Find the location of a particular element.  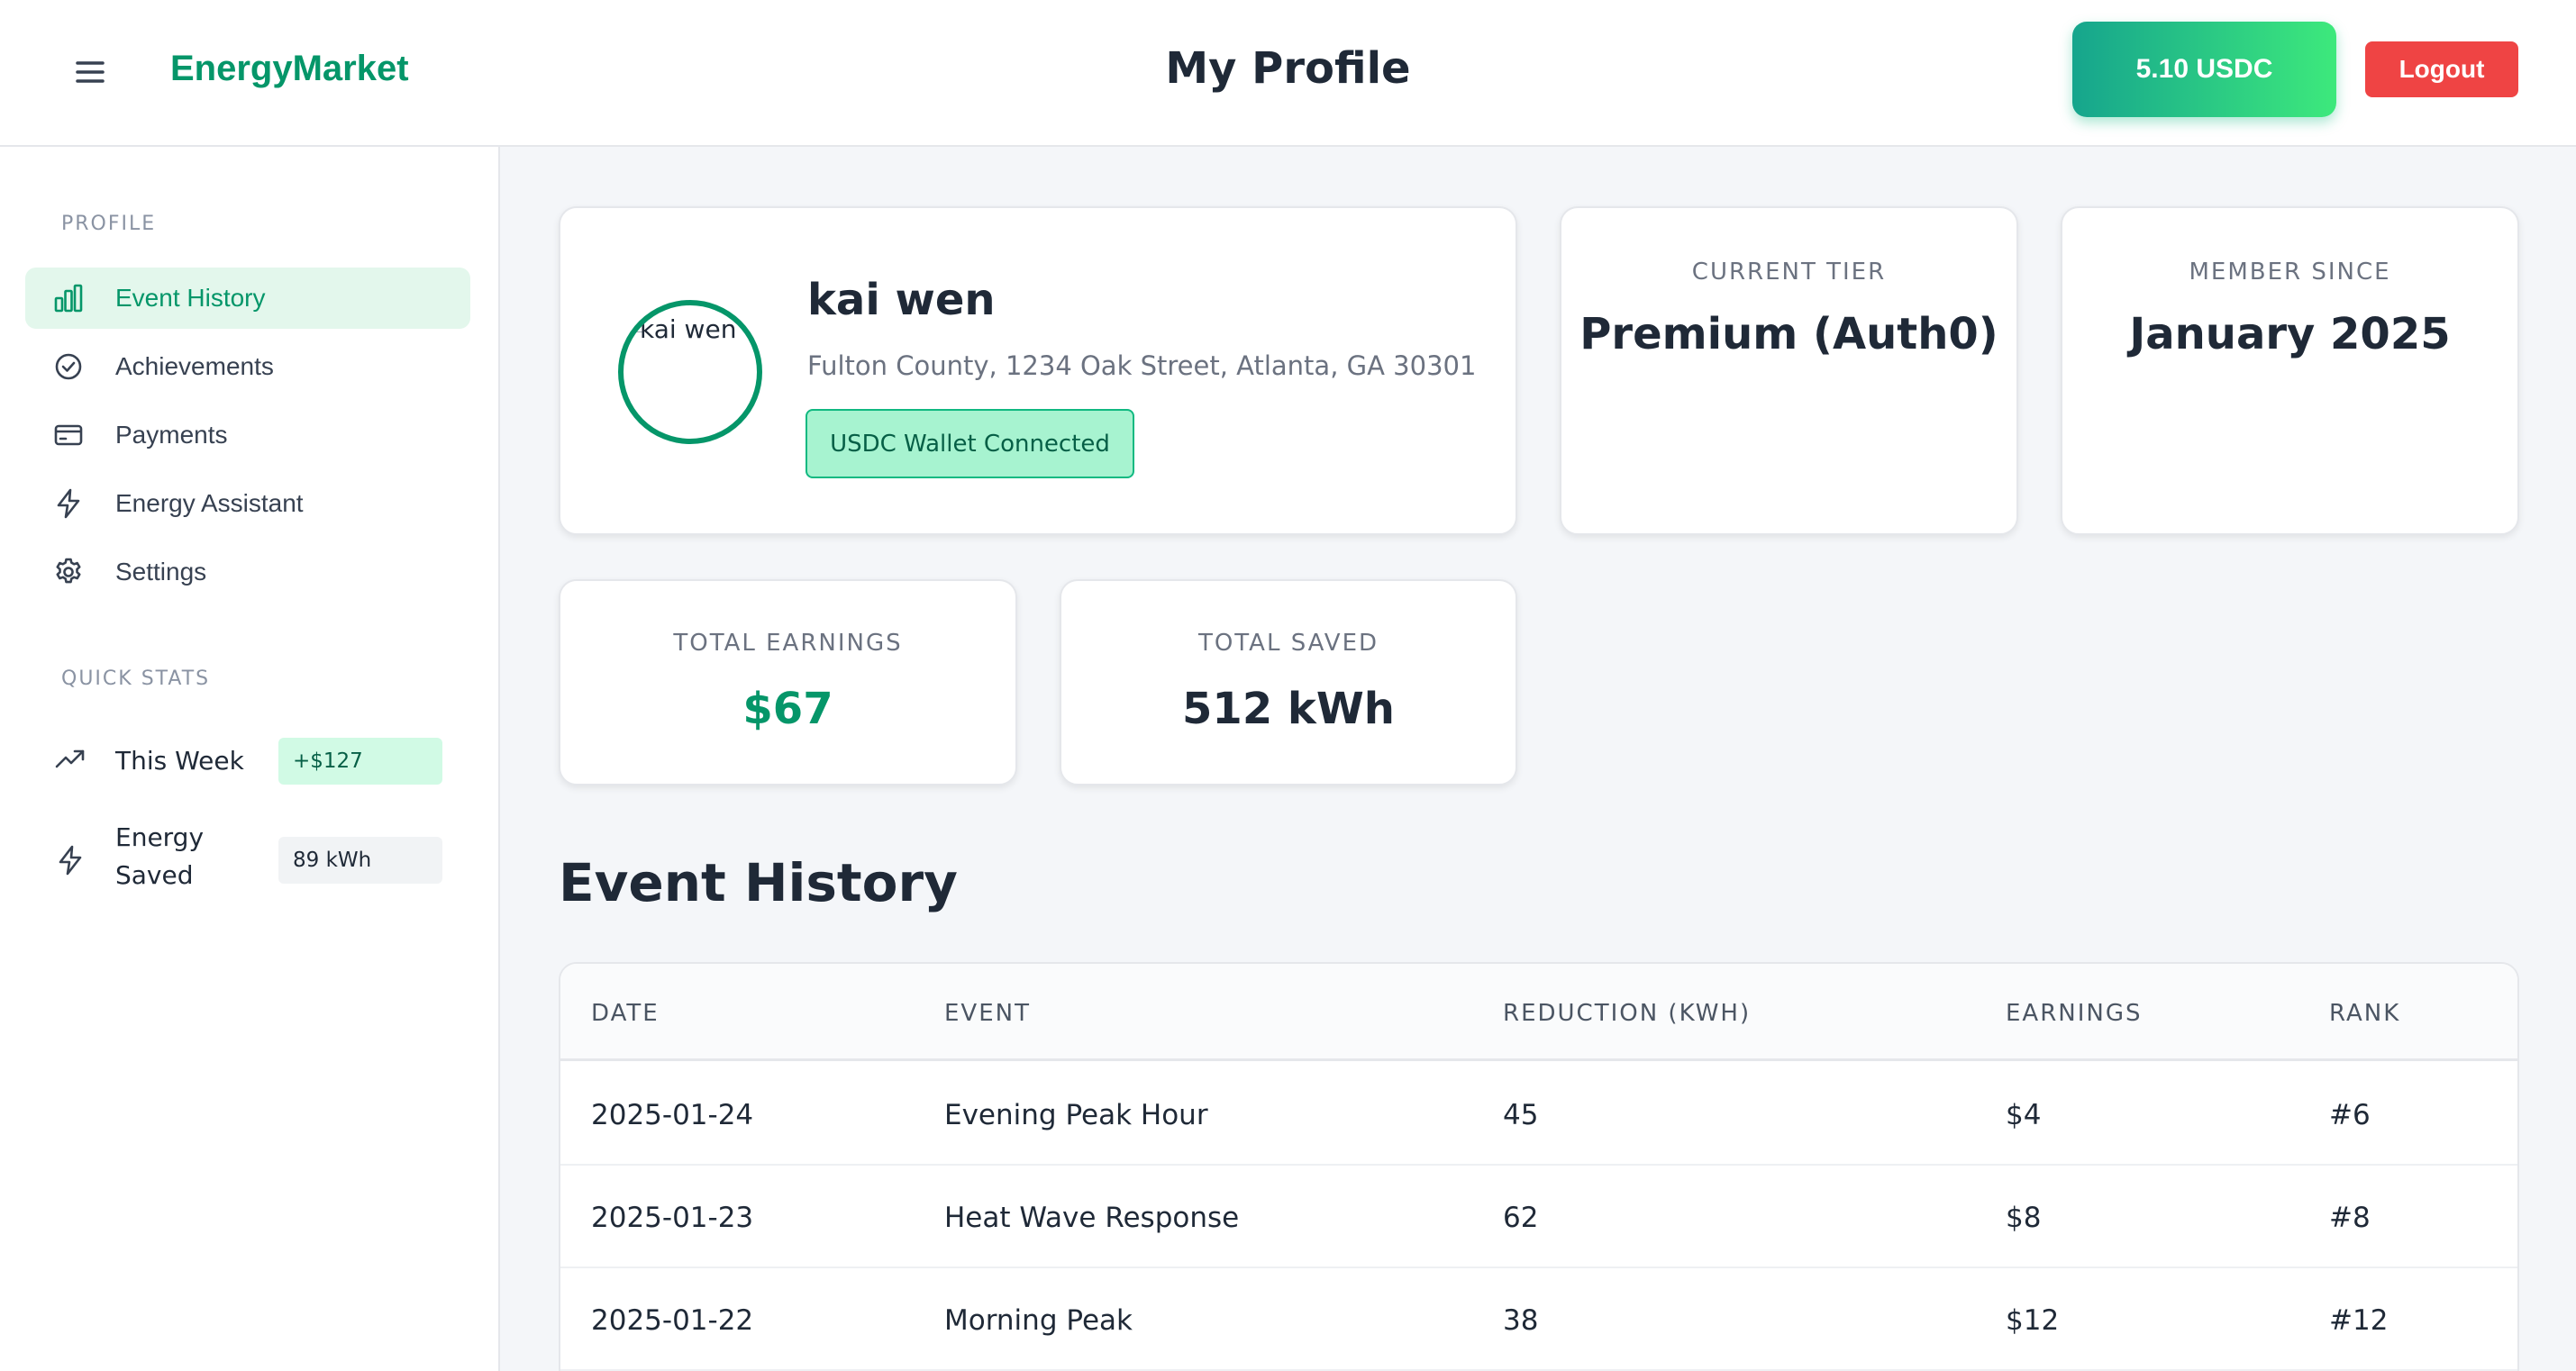

stat-value: $67 is located at coordinates (787, 709).